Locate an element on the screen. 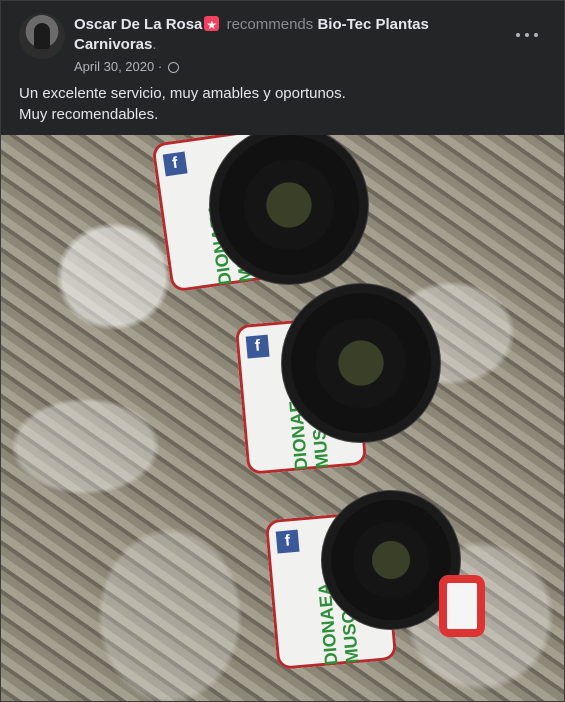 Image resolution: width=565 pixels, height=702 pixels. recommend-badge-icon is located at coordinates (212, 25).